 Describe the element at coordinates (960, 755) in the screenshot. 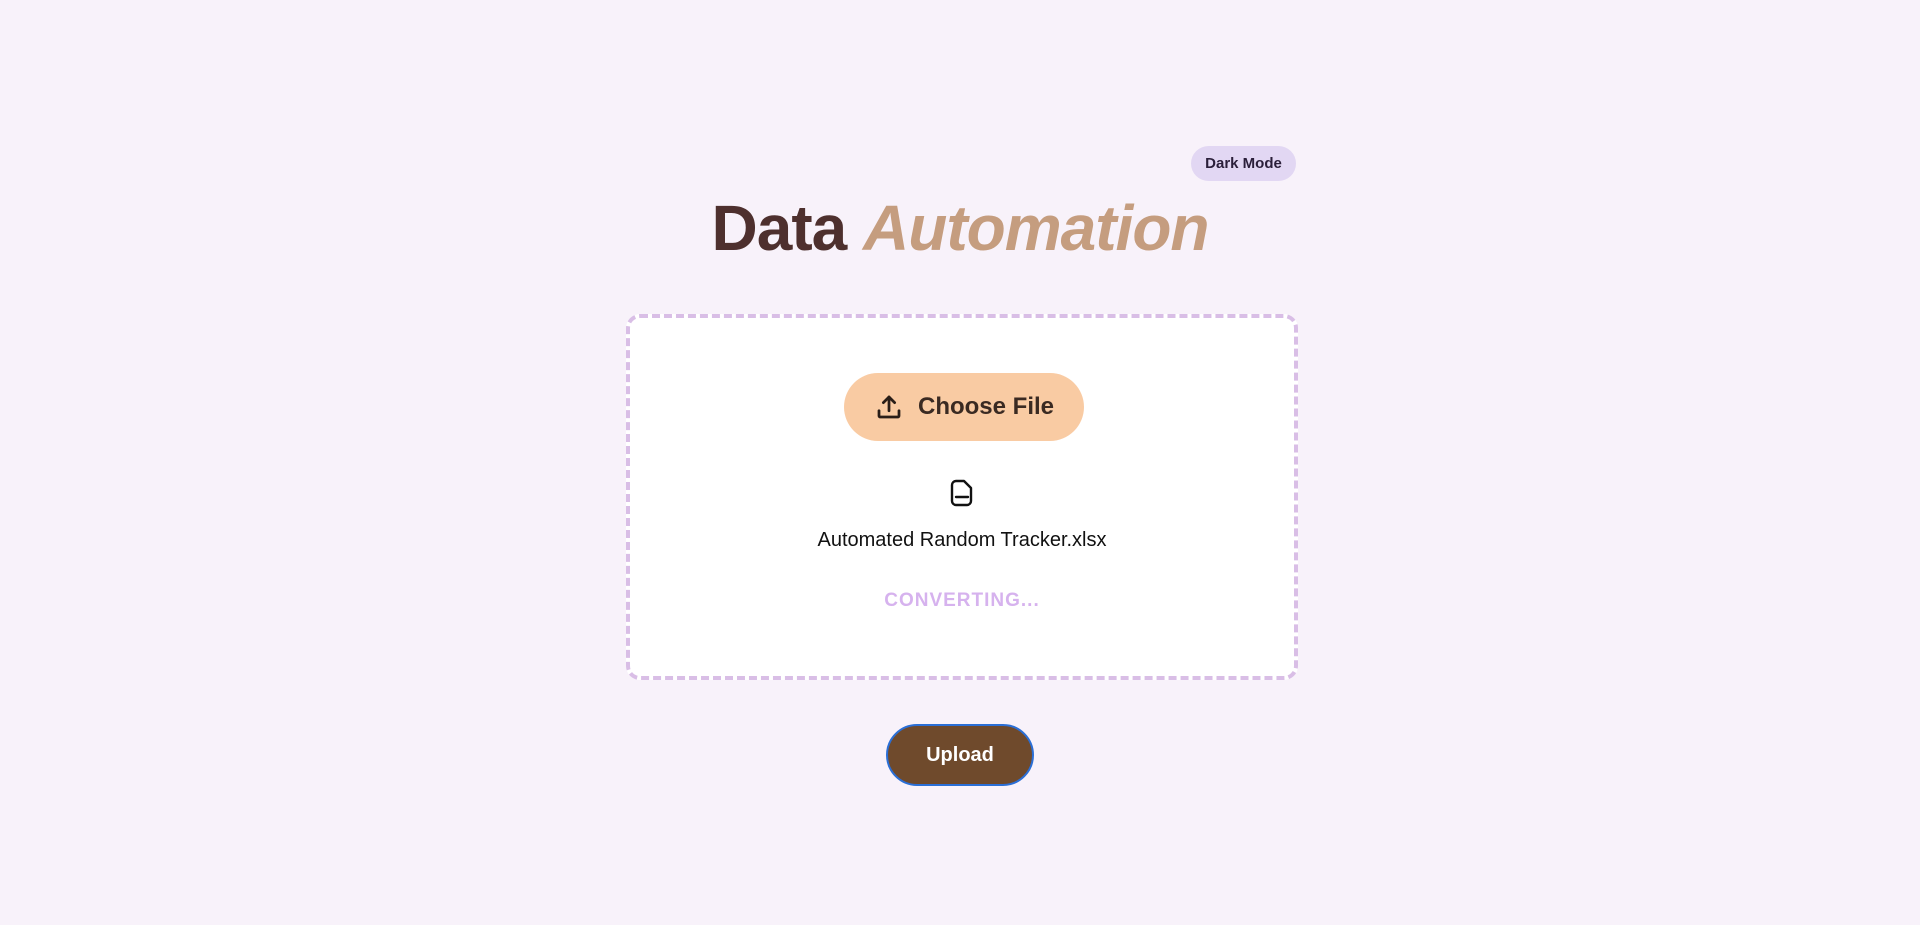

I see `upload-button: Upload` at that location.